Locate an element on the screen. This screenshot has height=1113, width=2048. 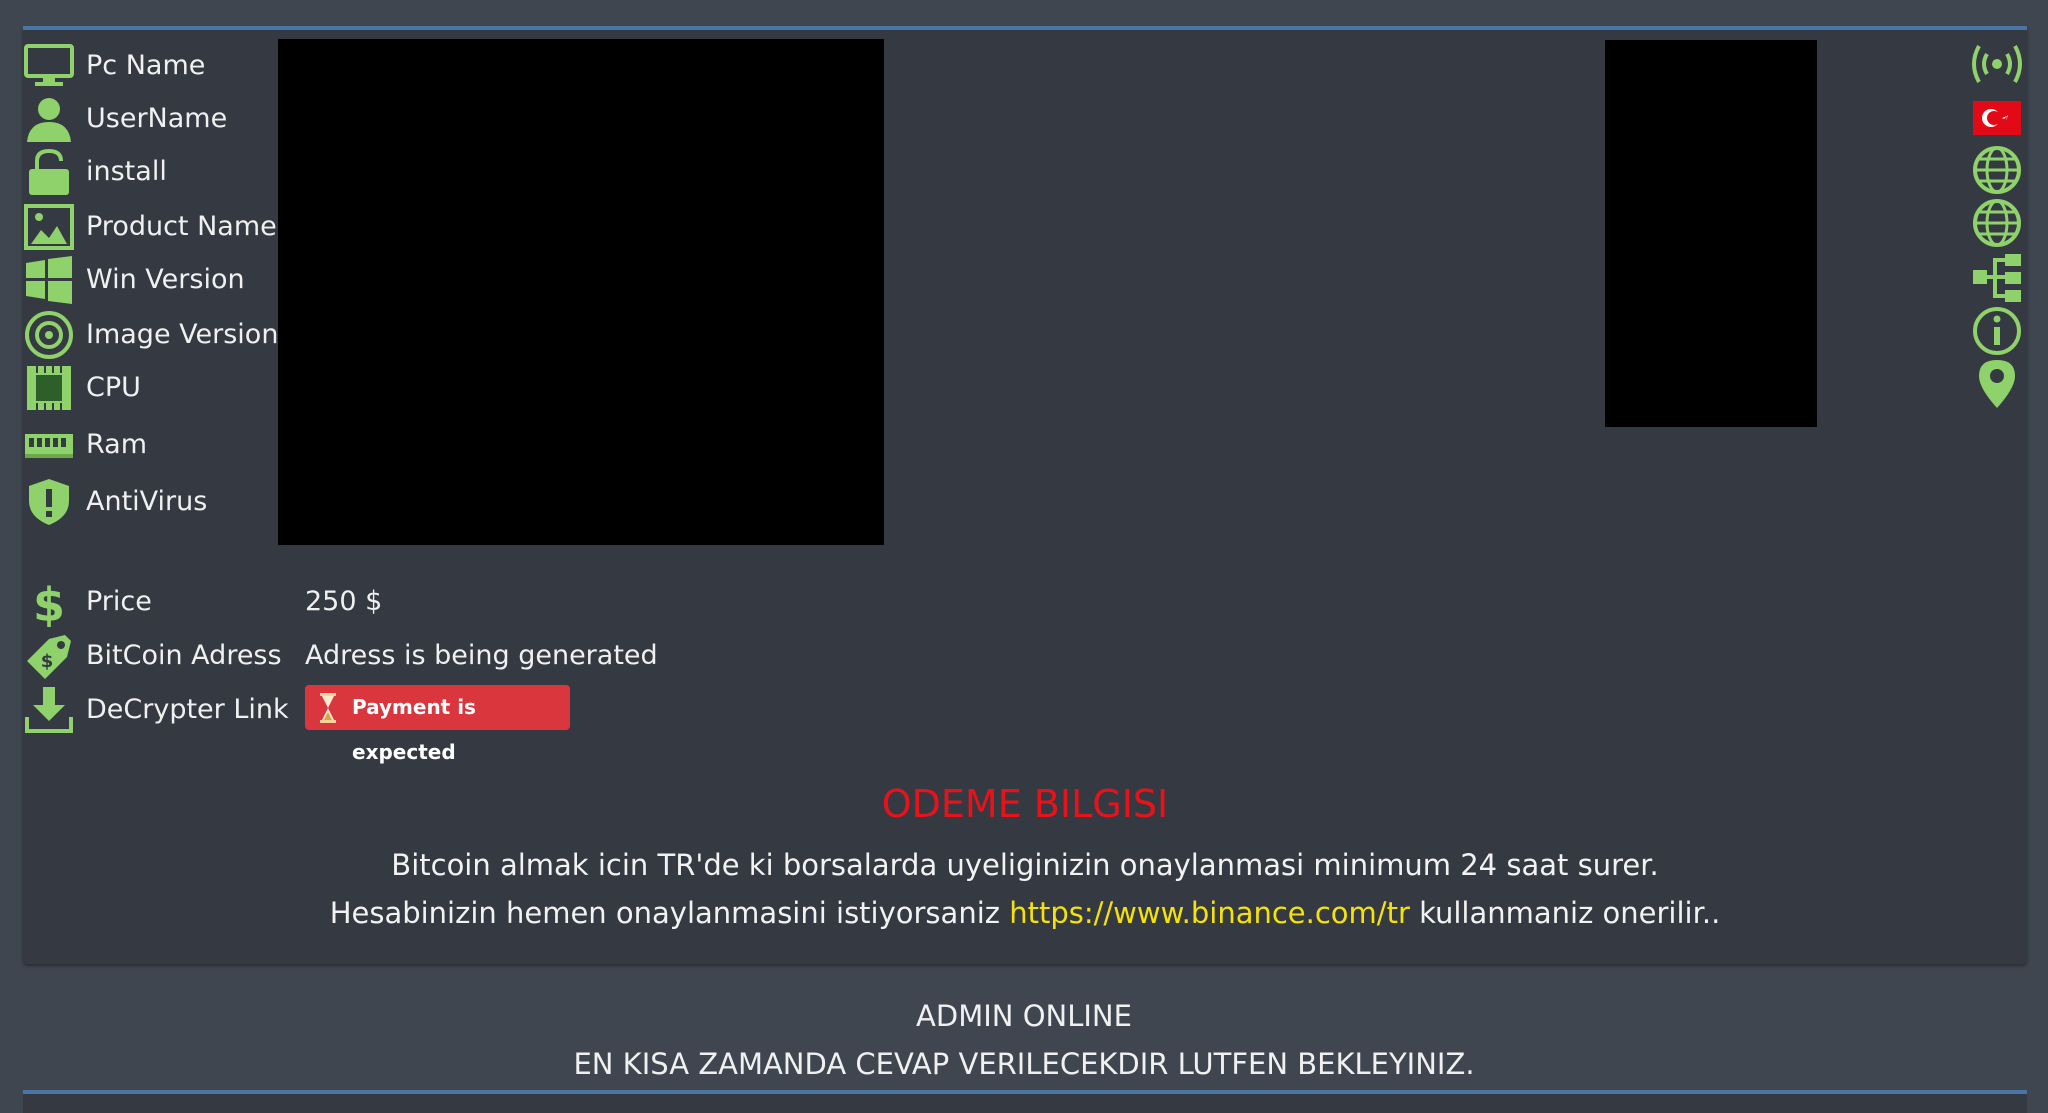
turkey-flag-icon is located at coordinates (1997, 117).